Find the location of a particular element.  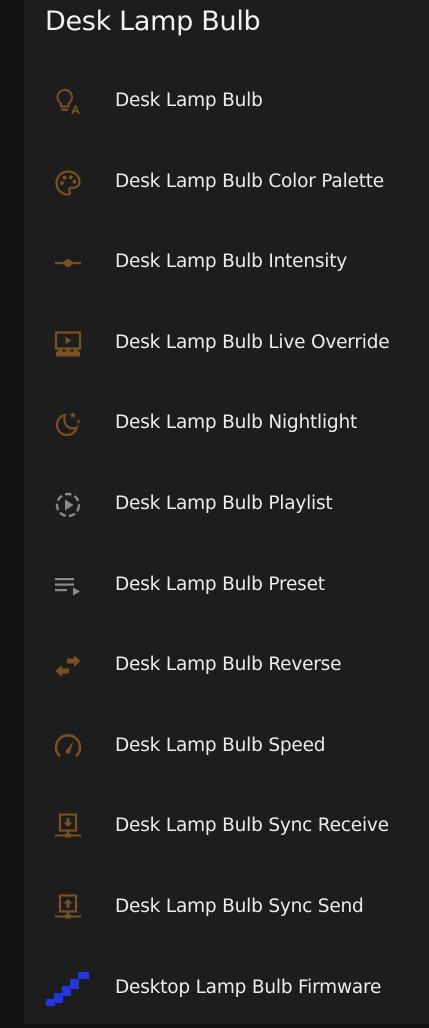

list-item: Desk Lamp Bulb Speed is located at coordinates (226, 746).